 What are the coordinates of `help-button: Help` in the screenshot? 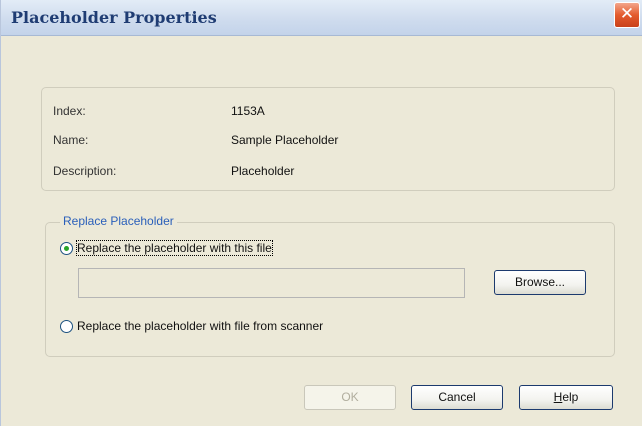 It's located at (566, 397).